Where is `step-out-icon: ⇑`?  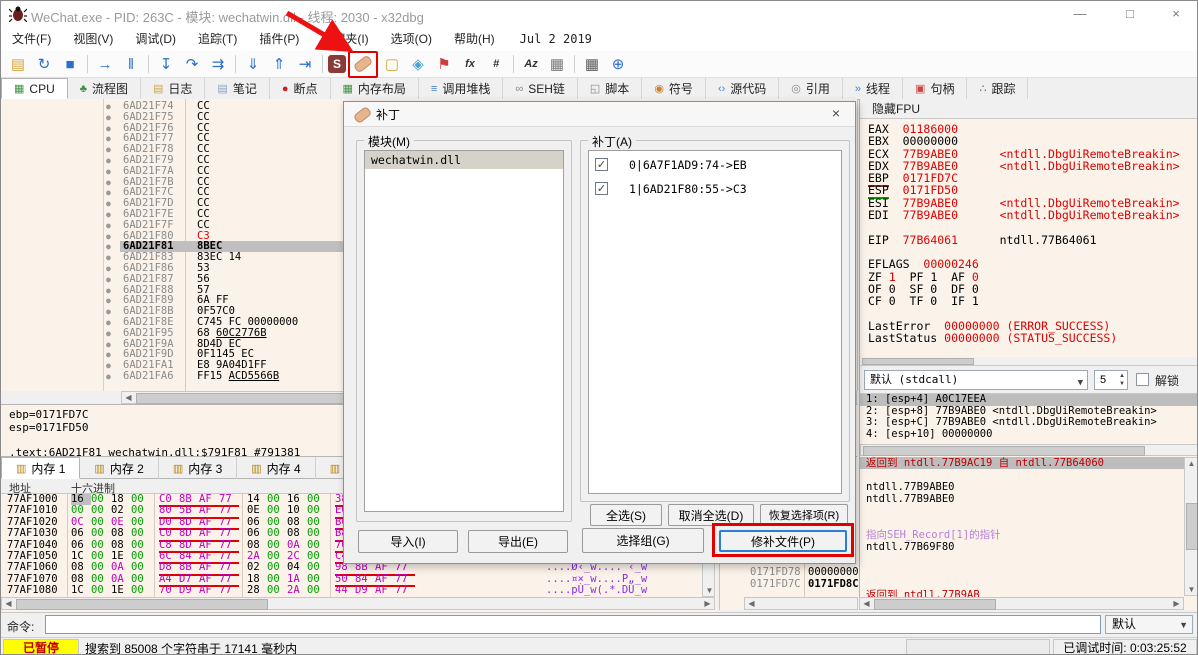 step-out-icon: ⇑ is located at coordinates (279, 64).